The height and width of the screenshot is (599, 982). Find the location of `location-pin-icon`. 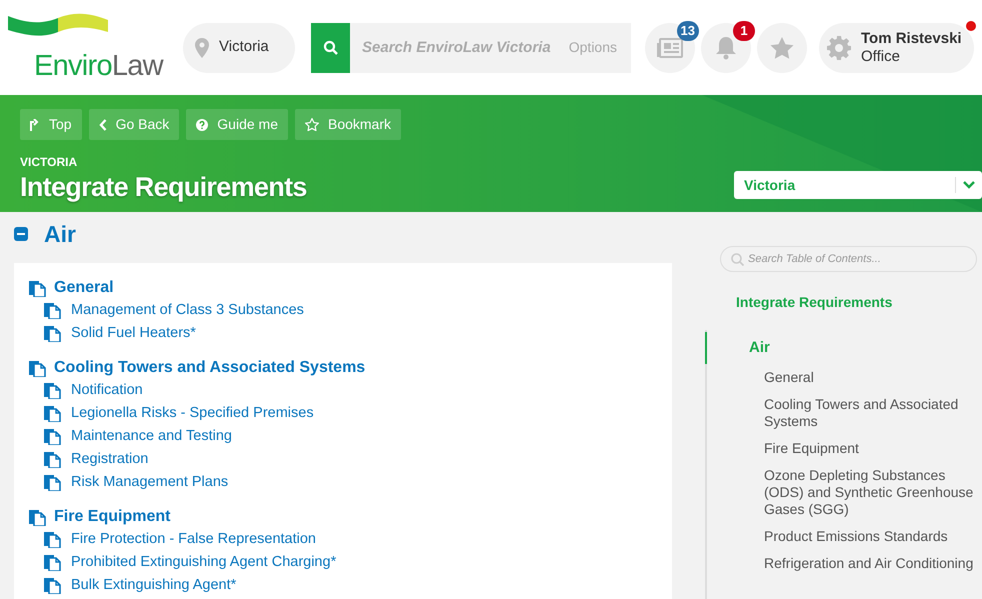

location-pin-icon is located at coordinates (202, 48).